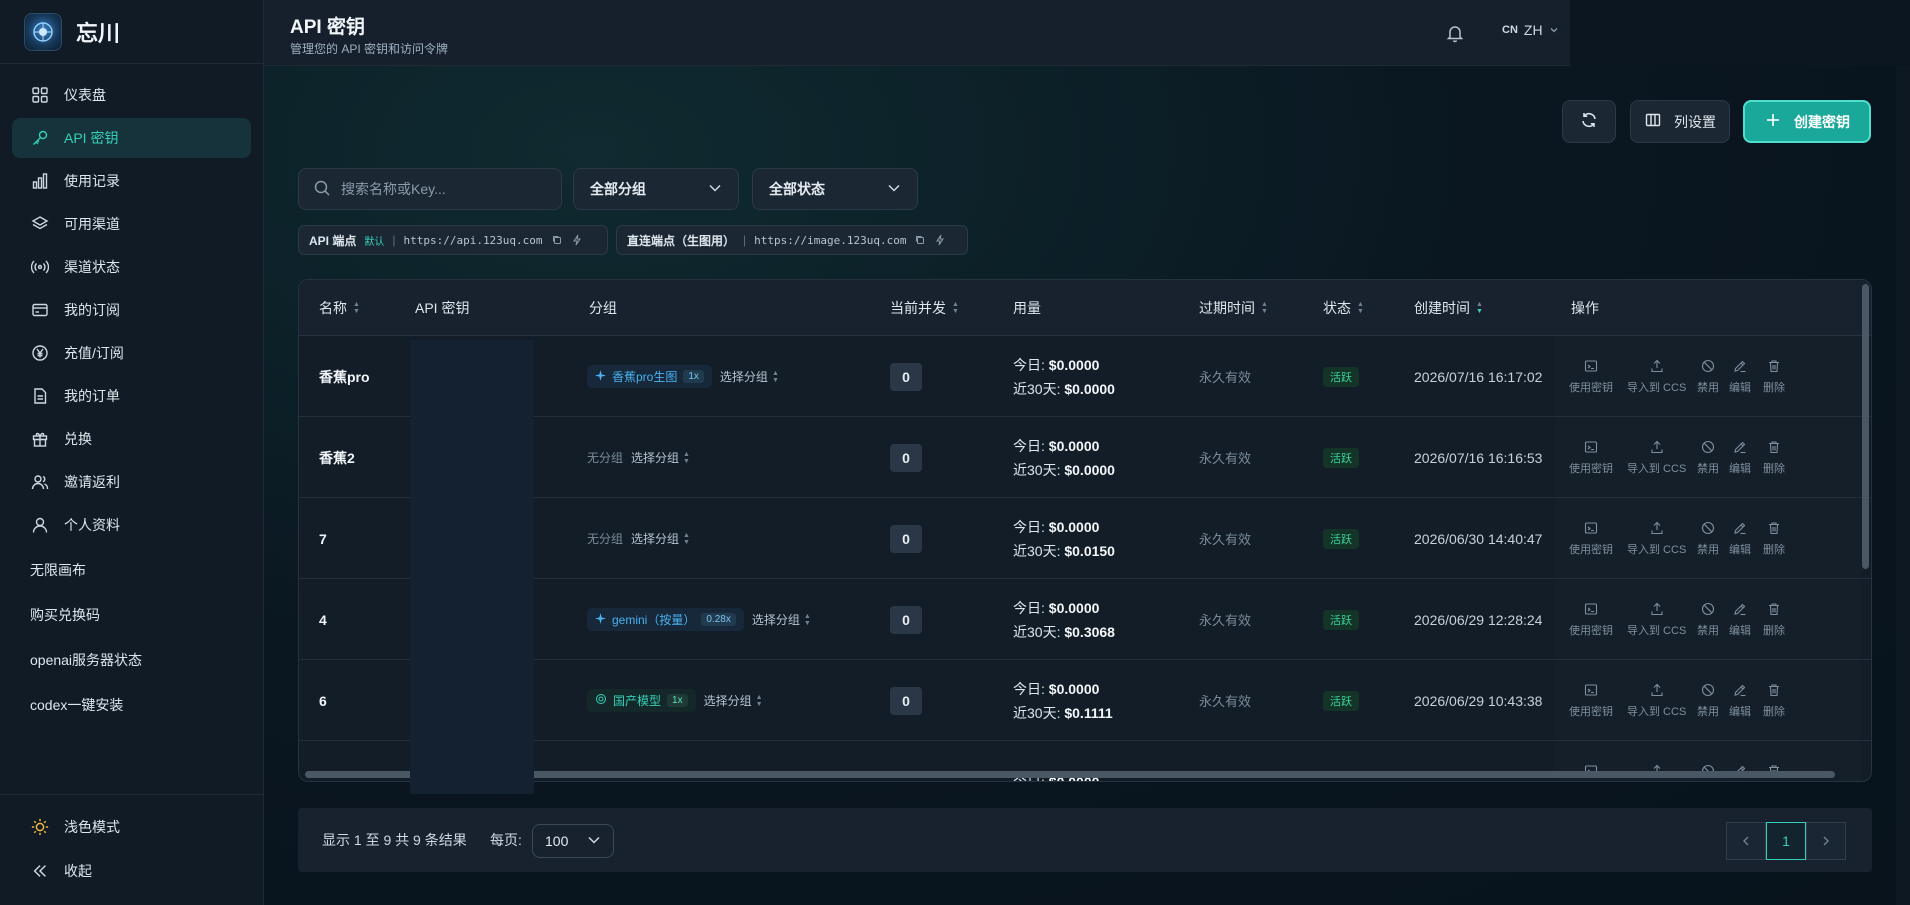 The width and height of the screenshot is (1910, 905). Describe the element at coordinates (131, 439) in the screenshot. I see `sidebar-item-8: 兑换` at that location.